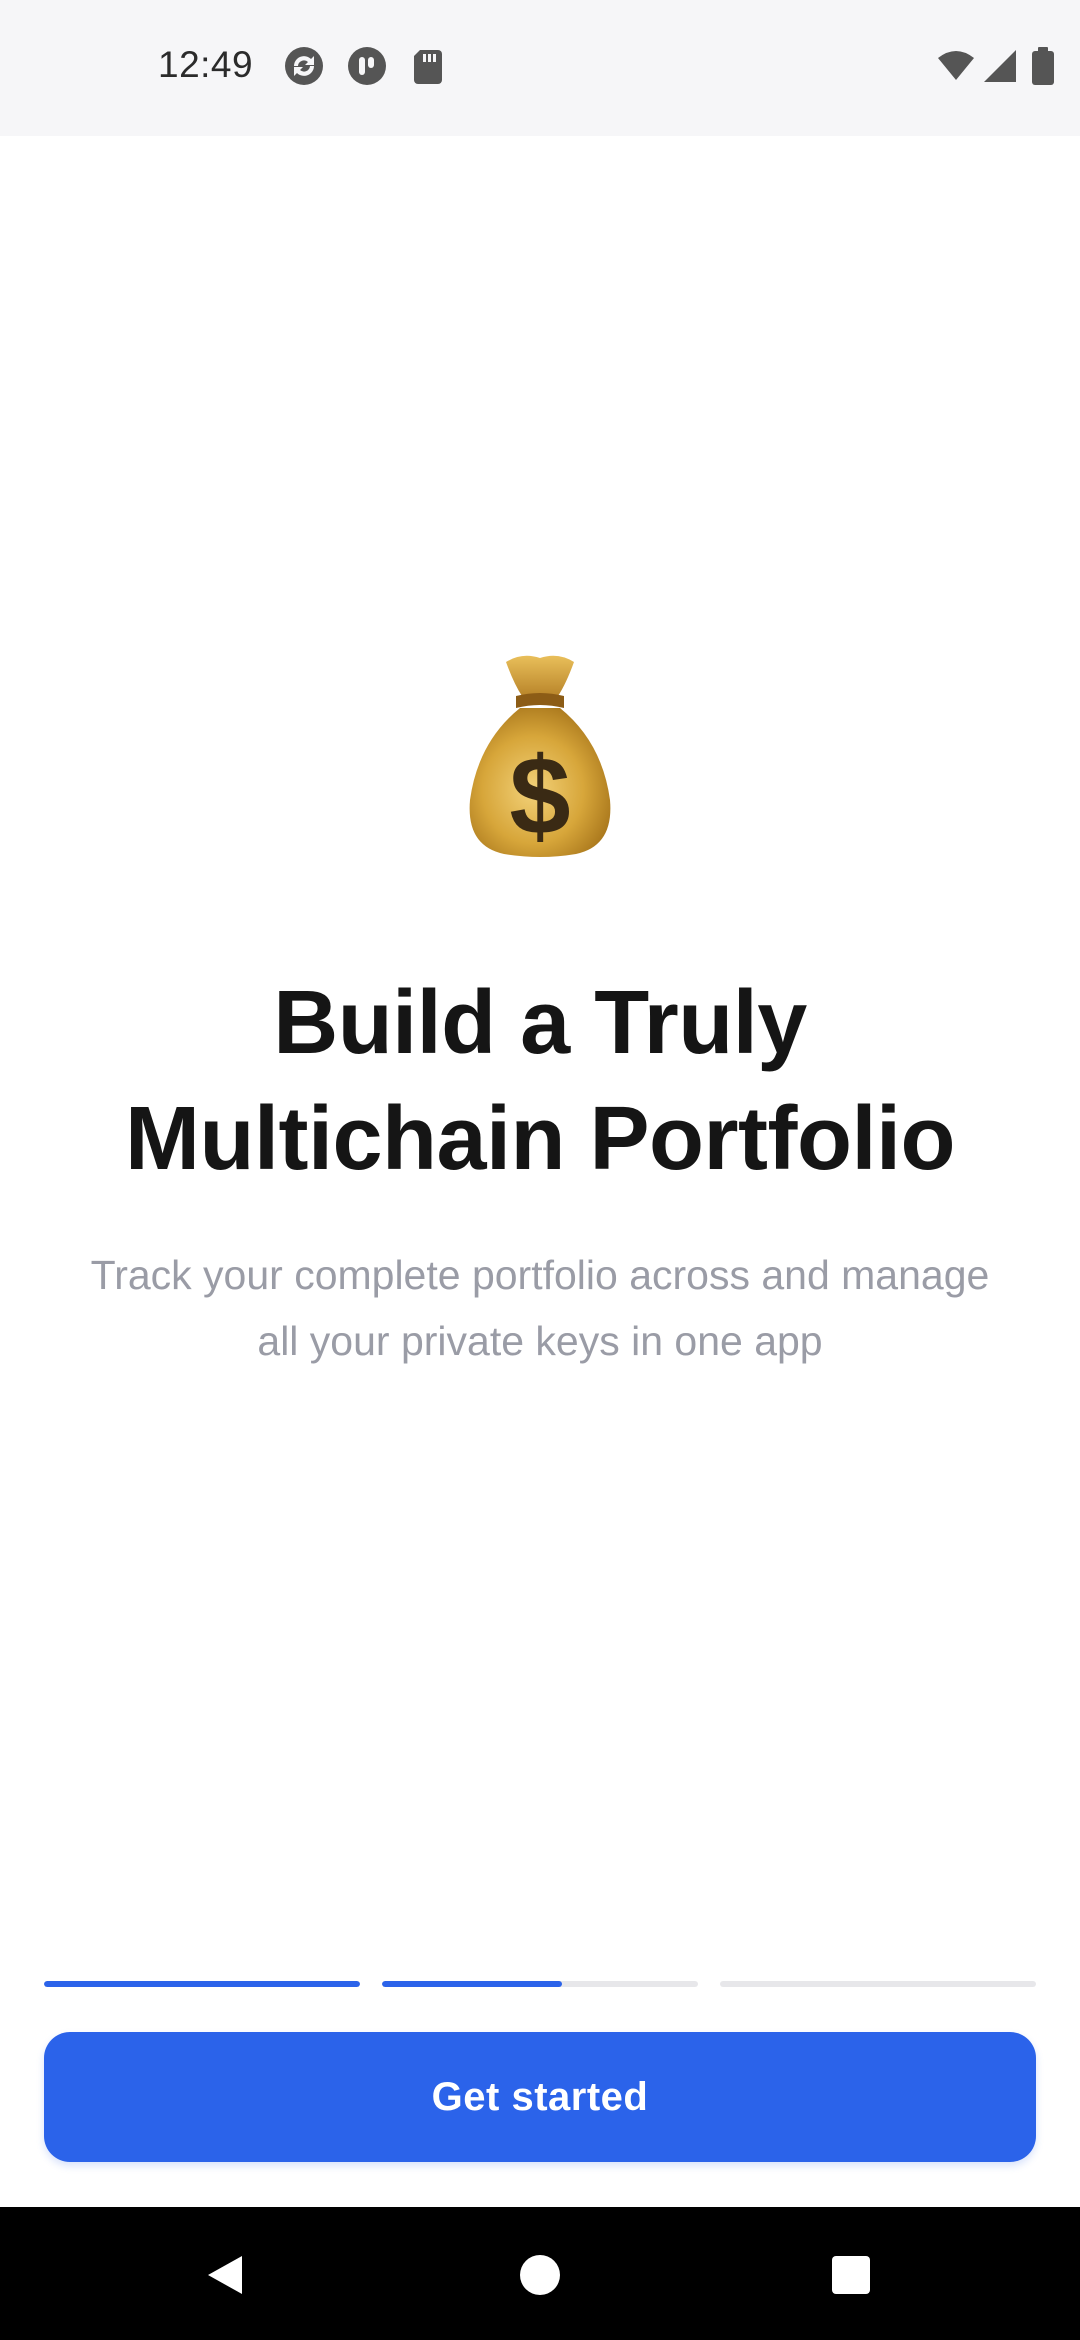  I want to click on title-line-1: Build a Truly, so click(540, 1023).